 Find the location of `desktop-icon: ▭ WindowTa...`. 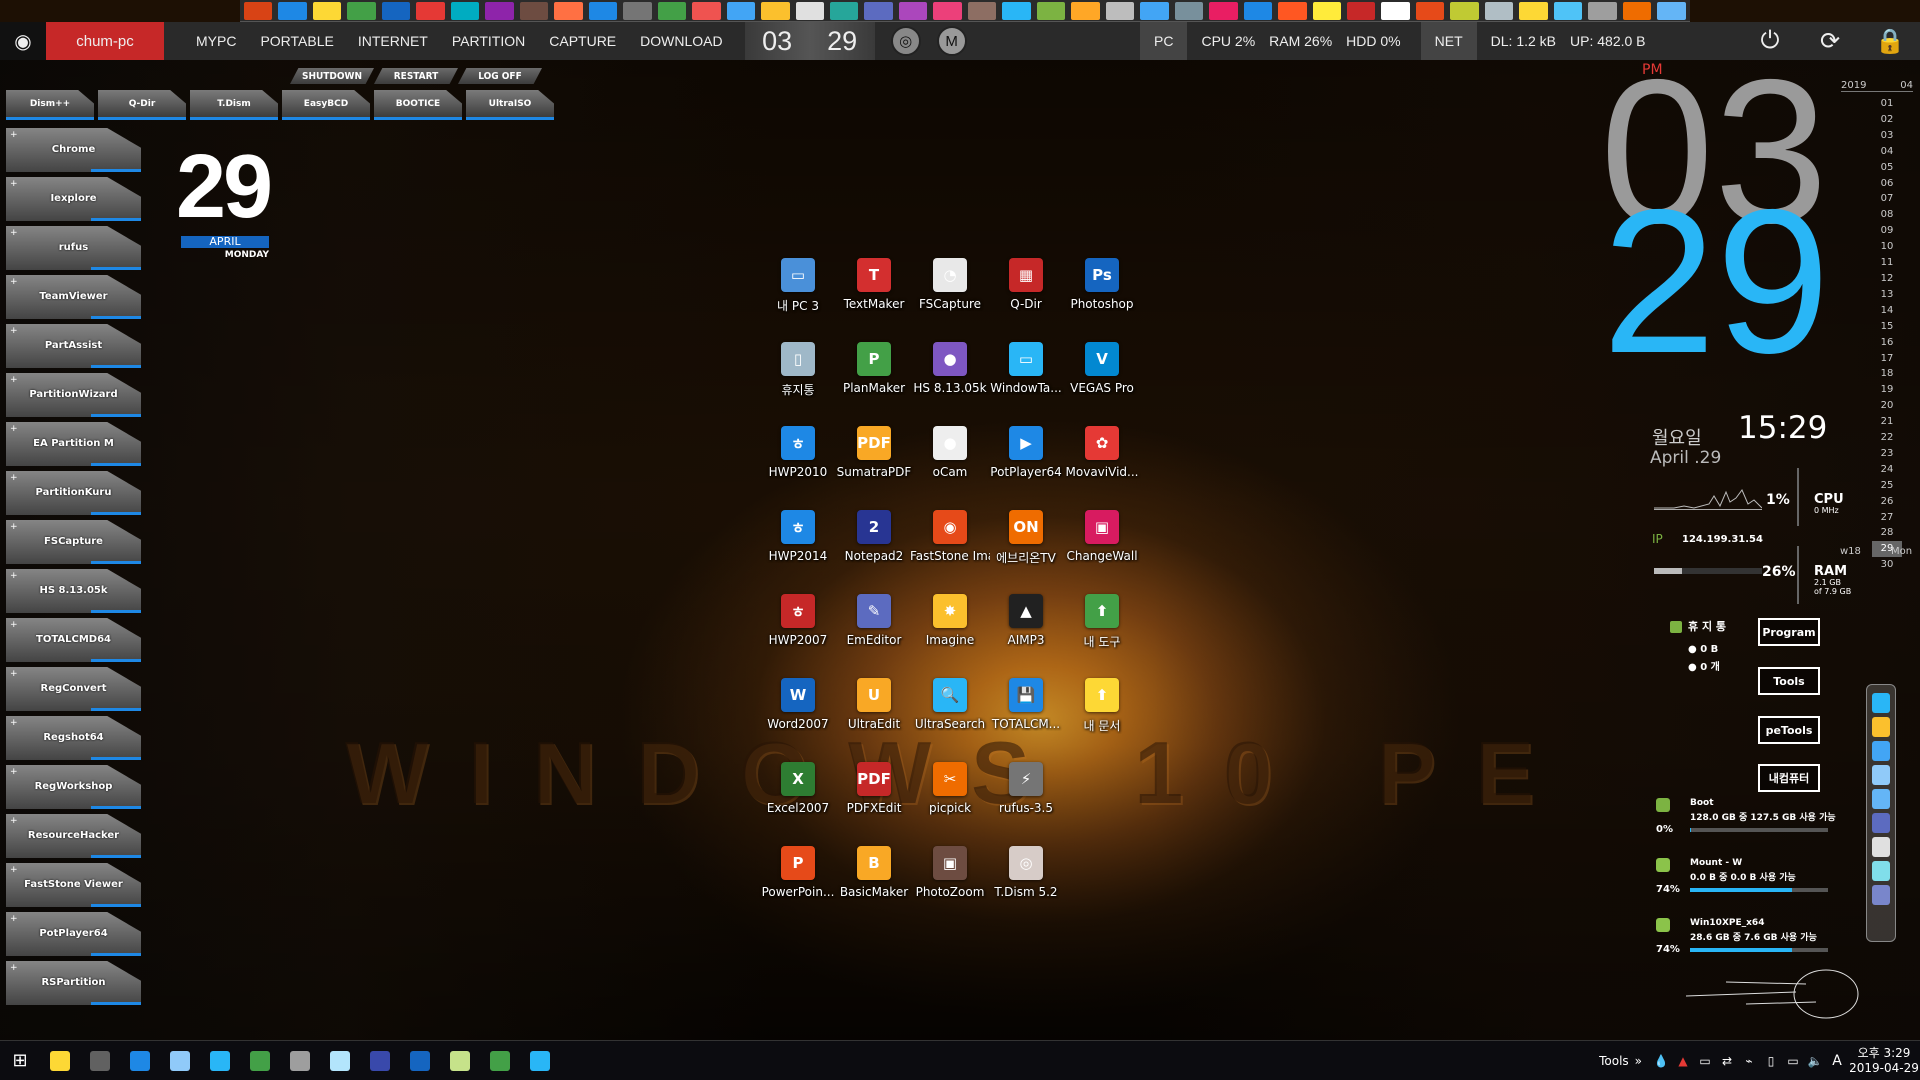

desktop-icon: ▭ WindowTa... is located at coordinates (1026, 382).